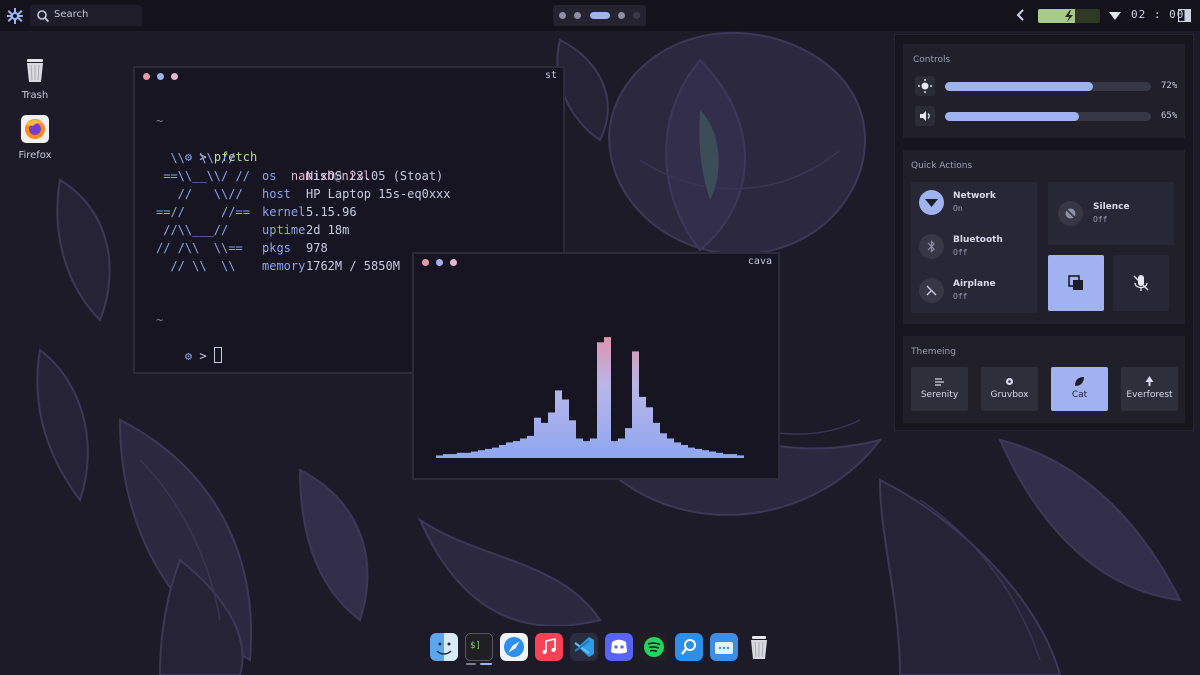 This screenshot has height=675, width=1200. I want to click on wind-icon, so click(939, 382).